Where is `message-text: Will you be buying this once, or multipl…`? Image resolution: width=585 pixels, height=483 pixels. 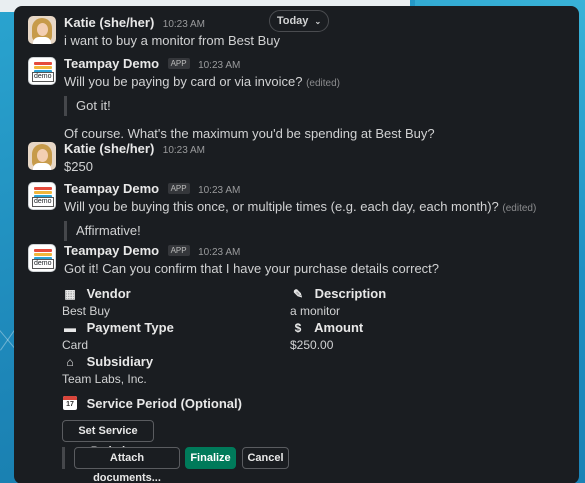 message-text: Will you be buying this once, or multipl… is located at coordinates (281, 206).